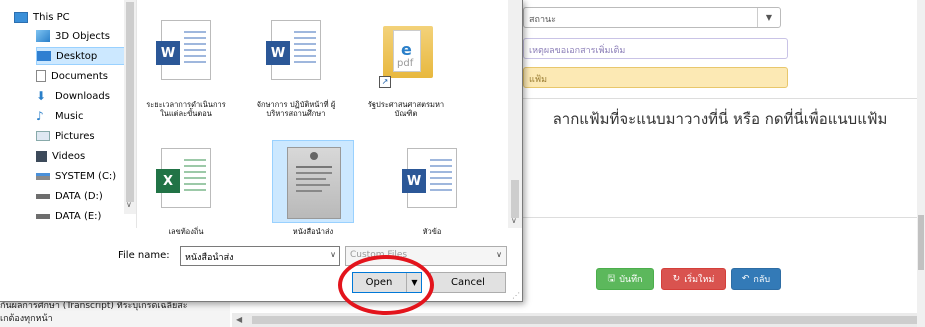 This screenshot has height=327, width=925. I want to click on nav-item-label: SYSTEM (C:), so click(86, 176).